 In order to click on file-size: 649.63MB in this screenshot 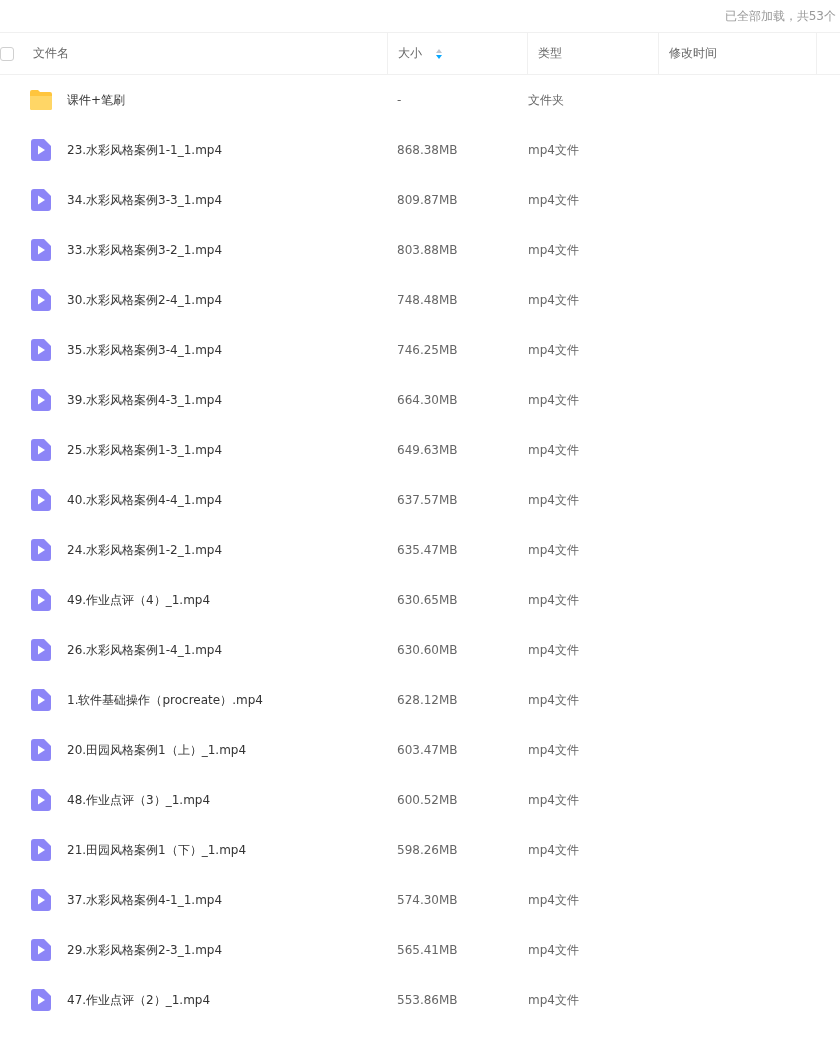, I will do `click(428, 450)`.